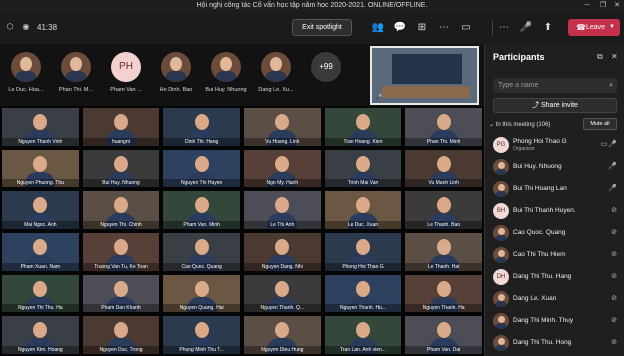  Describe the element at coordinates (443, 127) in the screenshot. I see `video-tile: Phan Thi. Minh` at that location.